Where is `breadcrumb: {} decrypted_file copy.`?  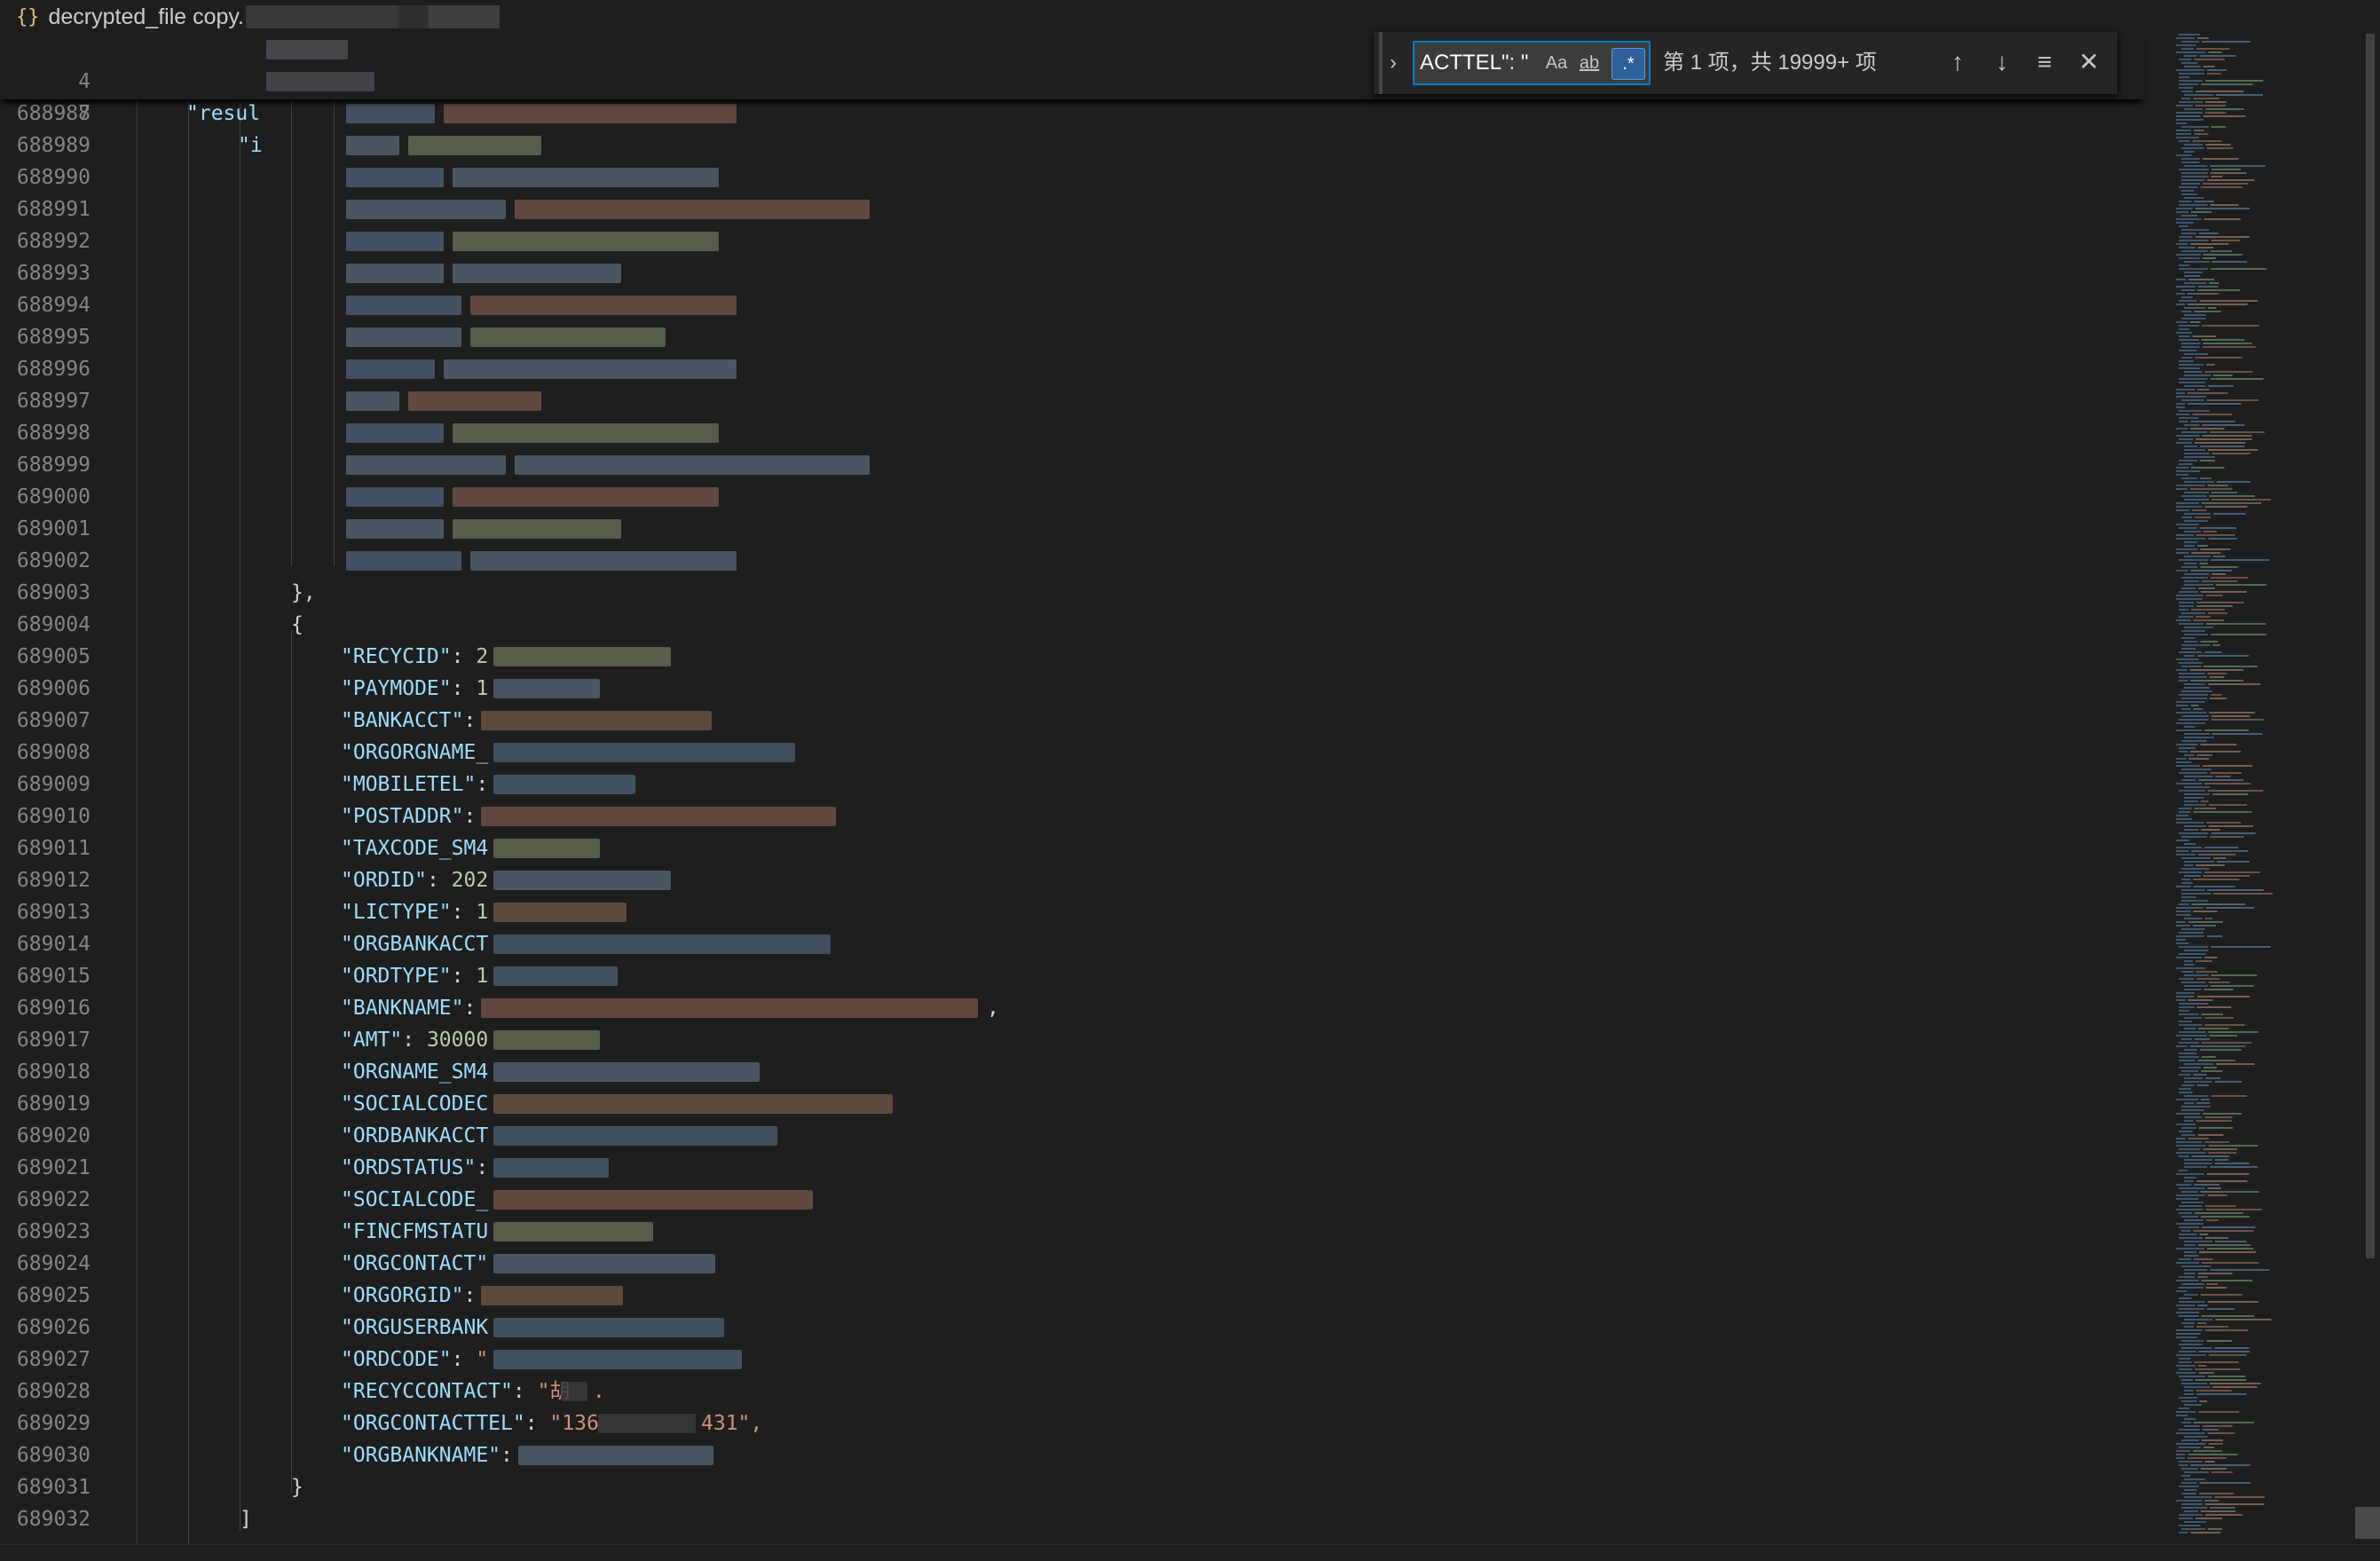
breadcrumb: {} decrypted_file copy. is located at coordinates (1082, 17).